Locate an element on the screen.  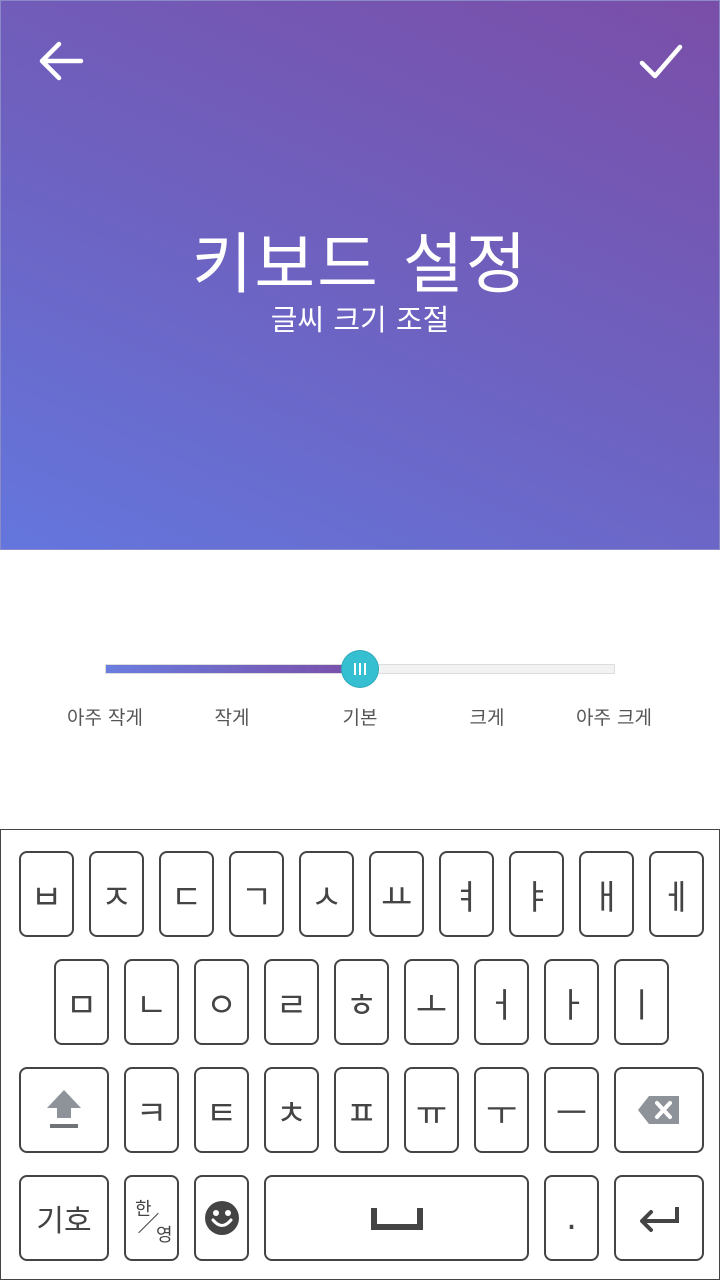
size-option-extra-large: 아주 크게 is located at coordinates (614, 716).